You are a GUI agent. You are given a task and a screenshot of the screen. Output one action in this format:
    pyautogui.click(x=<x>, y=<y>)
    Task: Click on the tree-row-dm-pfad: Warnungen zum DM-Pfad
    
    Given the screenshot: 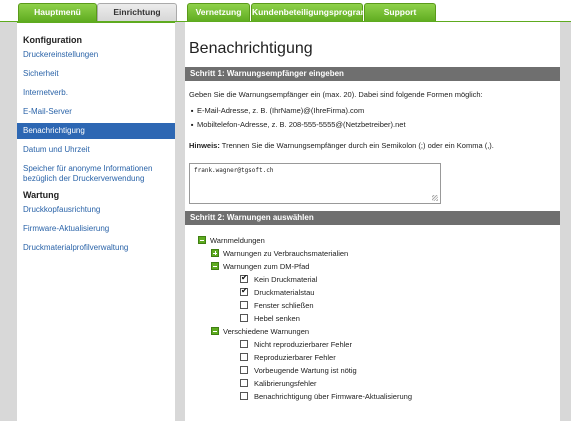 What is the action you would take?
    pyautogui.click(x=260, y=267)
    